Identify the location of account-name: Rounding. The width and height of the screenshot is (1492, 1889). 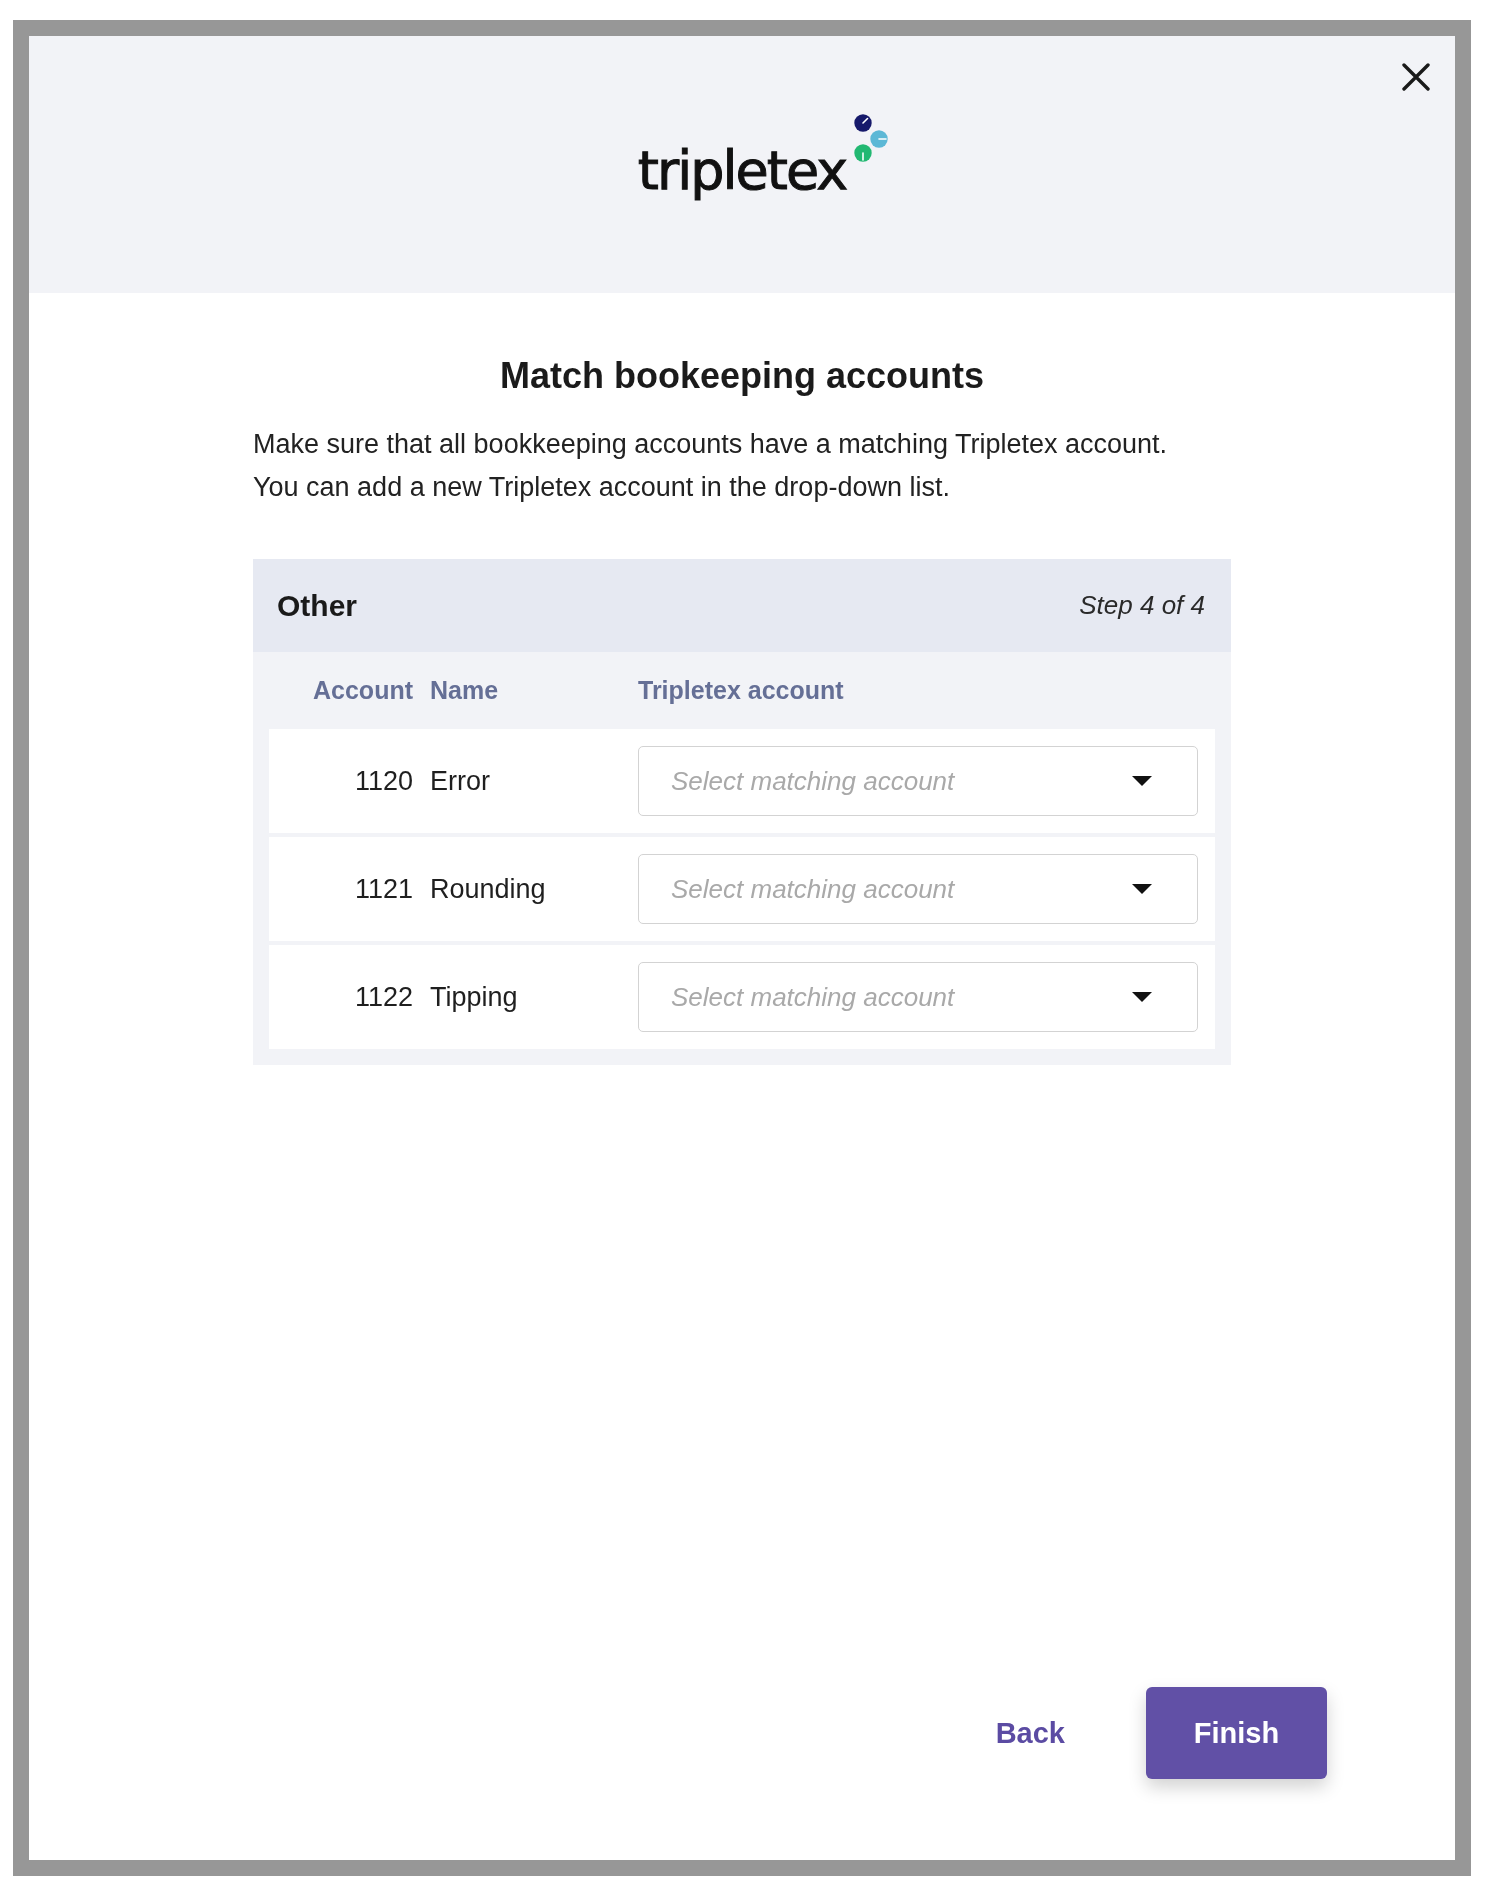
(488, 889).